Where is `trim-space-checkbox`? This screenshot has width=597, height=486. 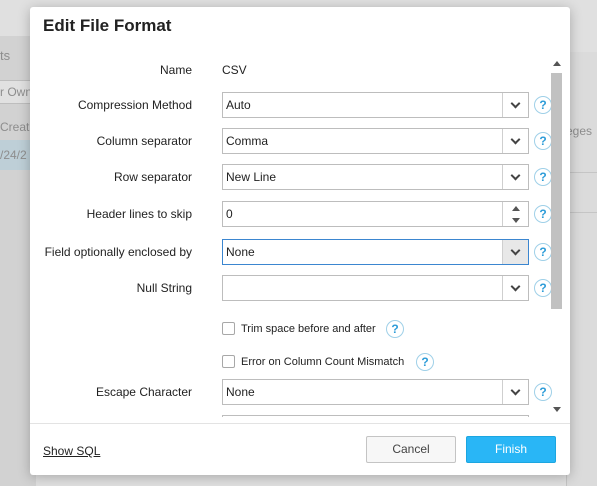
trim-space-checkbox is located at coordinates (228, 328).